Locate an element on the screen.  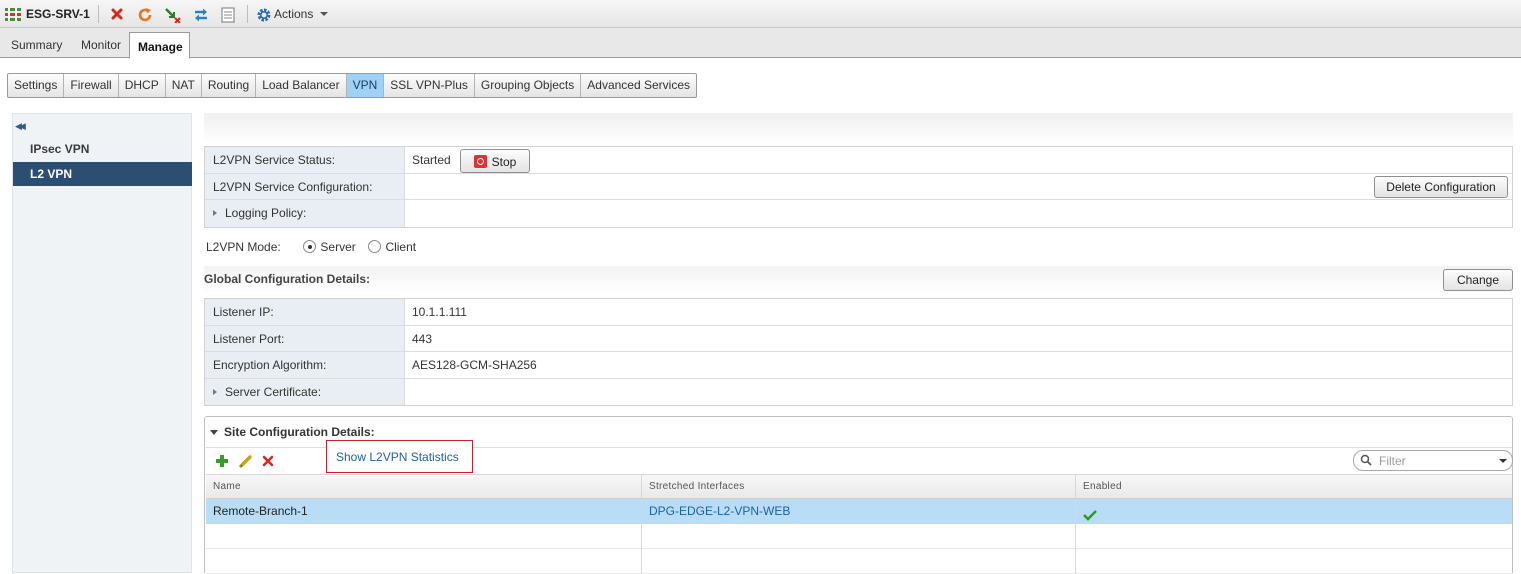
vpn-sidebar: ◀◀ IPsec VPN L2 VPN is located at coordinates (102, 343).